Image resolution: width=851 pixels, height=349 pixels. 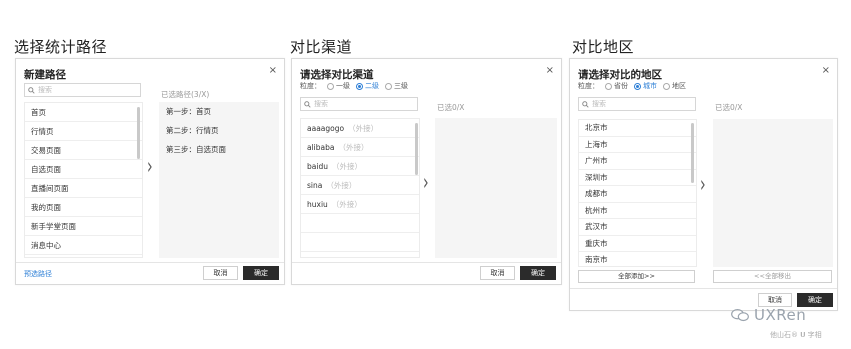 I want to click on section-title-channel: 对比渠道, so click(x=321, y=47).